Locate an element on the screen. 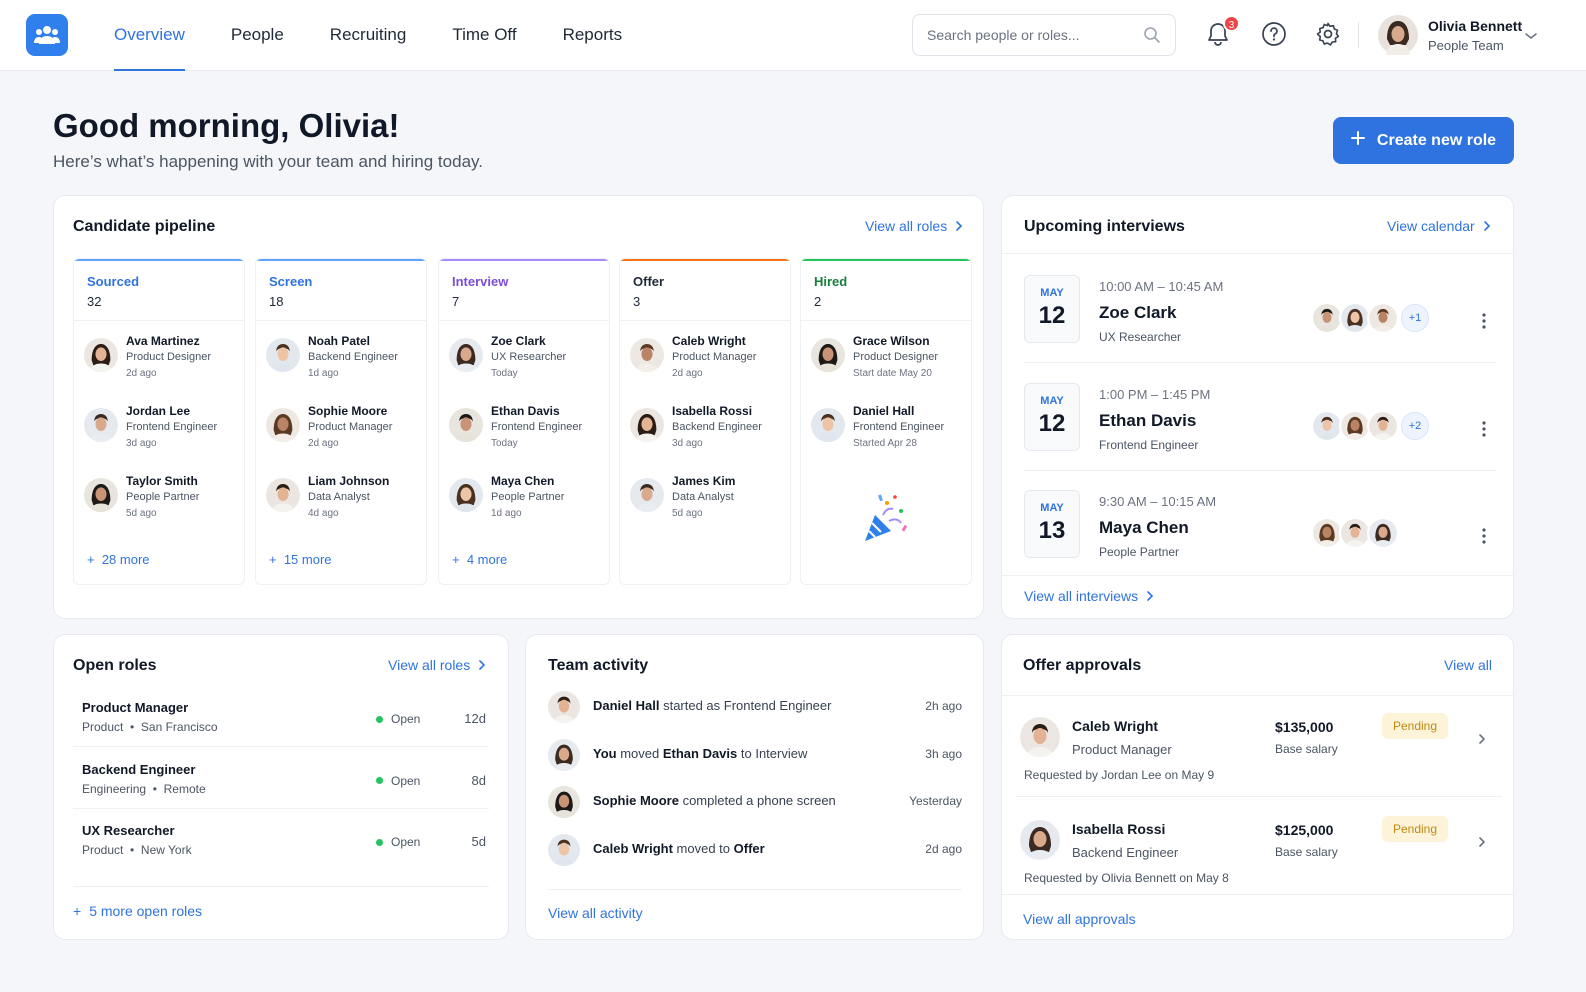 The image size is (1586, 992). view-all-approvals-link: View all approvals is located at coordinates (1079, 919).